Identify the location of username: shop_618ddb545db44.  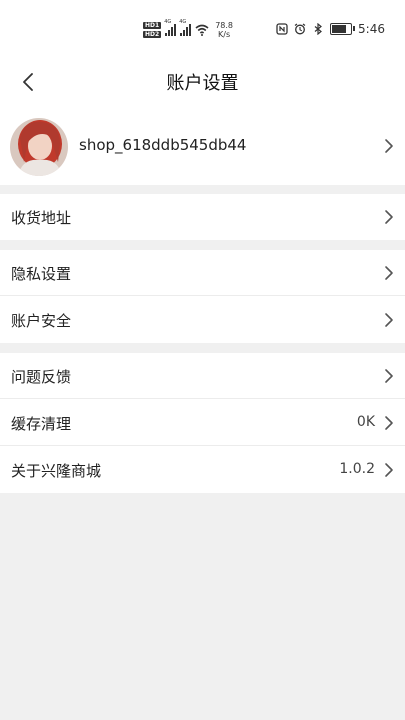
(163, 145).